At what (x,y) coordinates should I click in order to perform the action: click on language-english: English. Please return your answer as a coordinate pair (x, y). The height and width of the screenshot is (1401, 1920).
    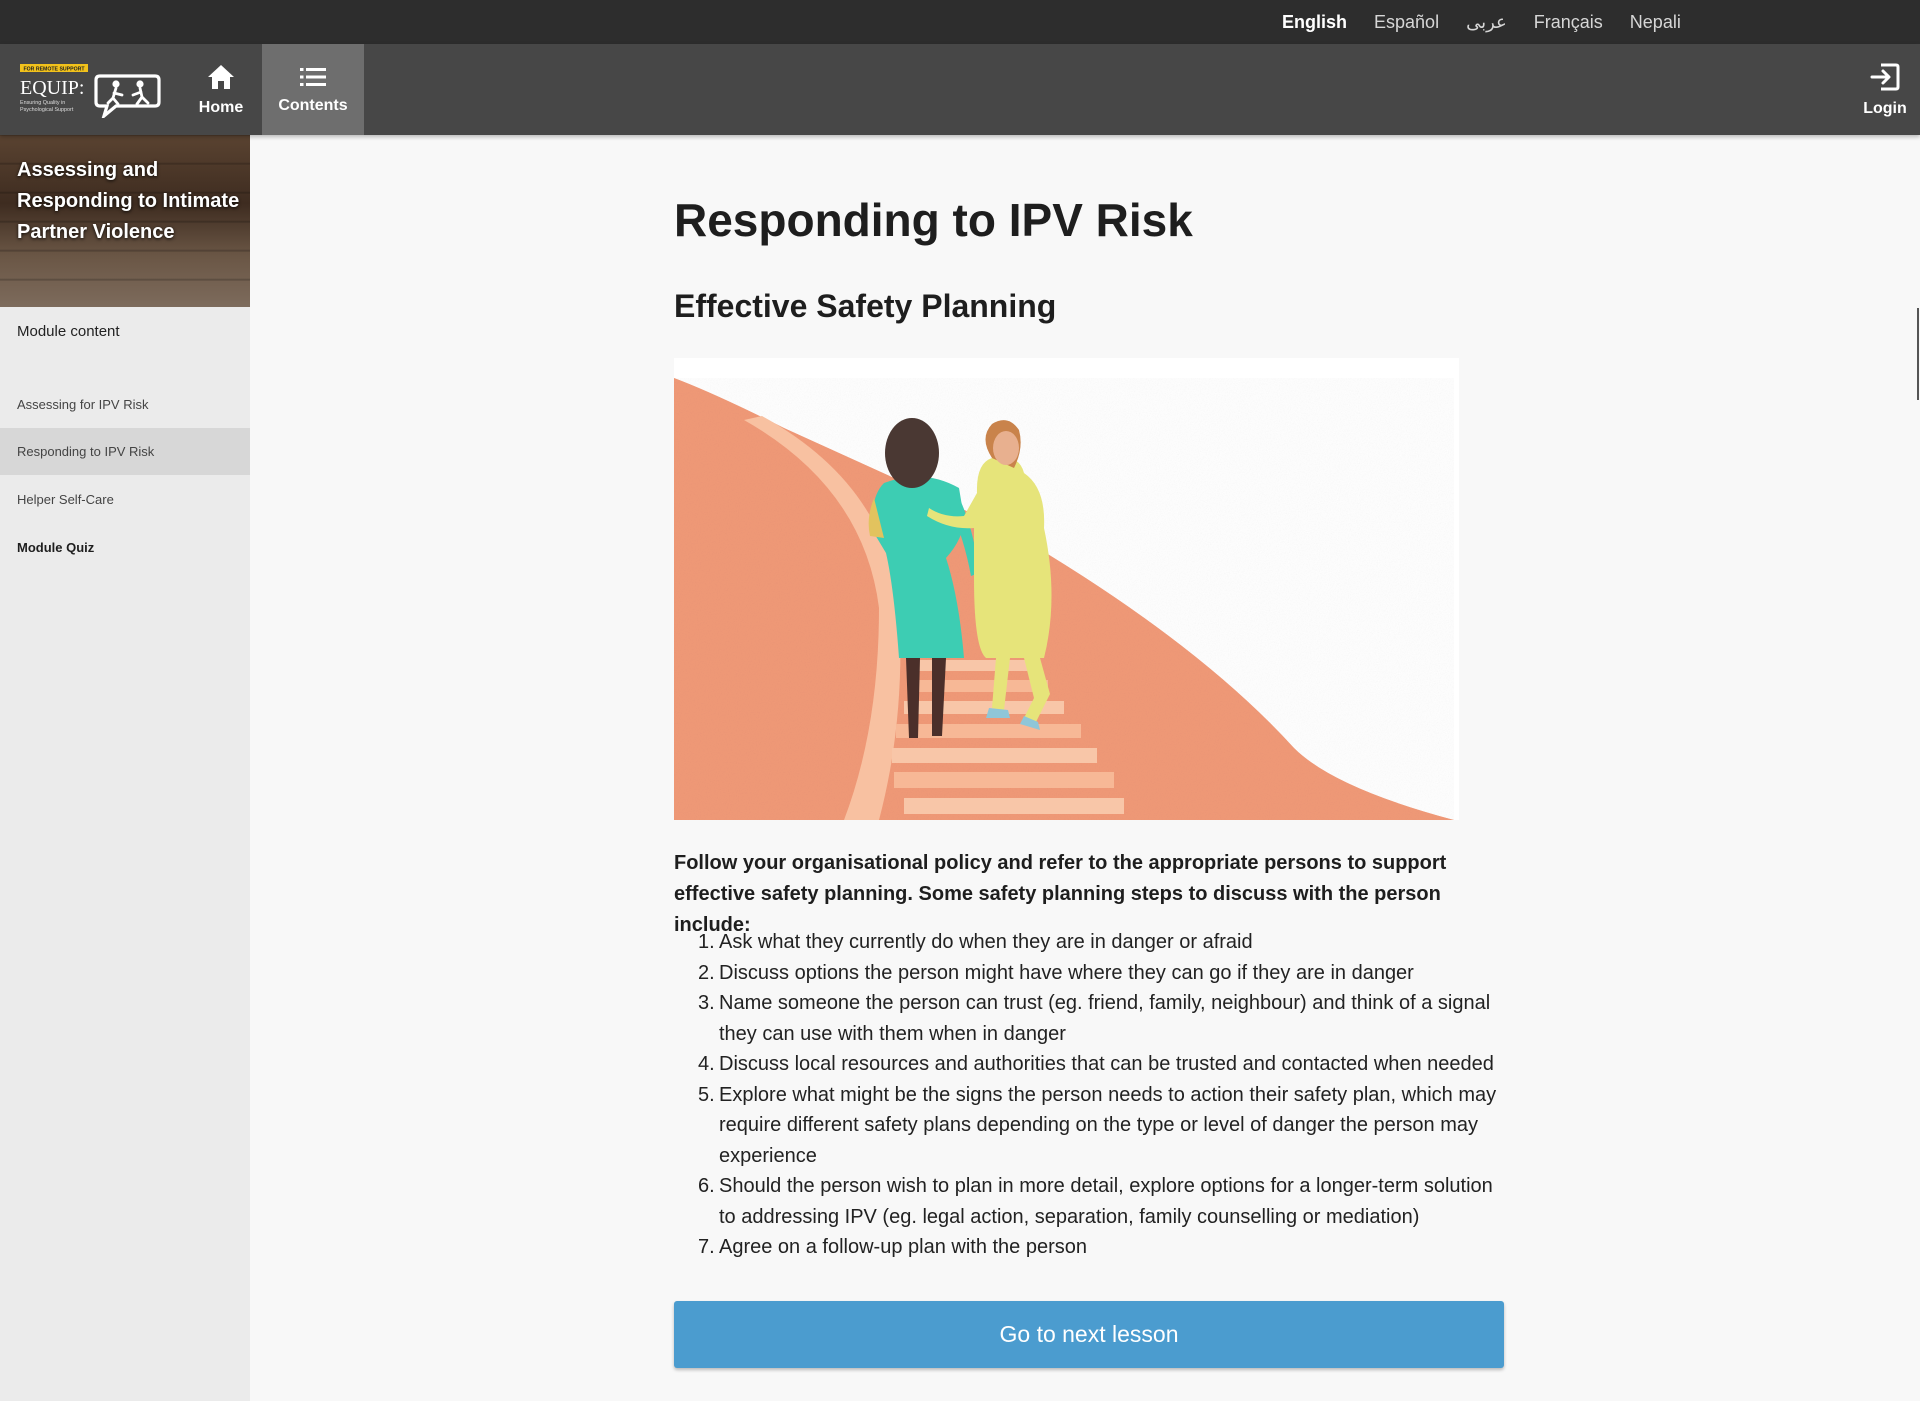
    Looking at the image, I should click on (1314, 22).